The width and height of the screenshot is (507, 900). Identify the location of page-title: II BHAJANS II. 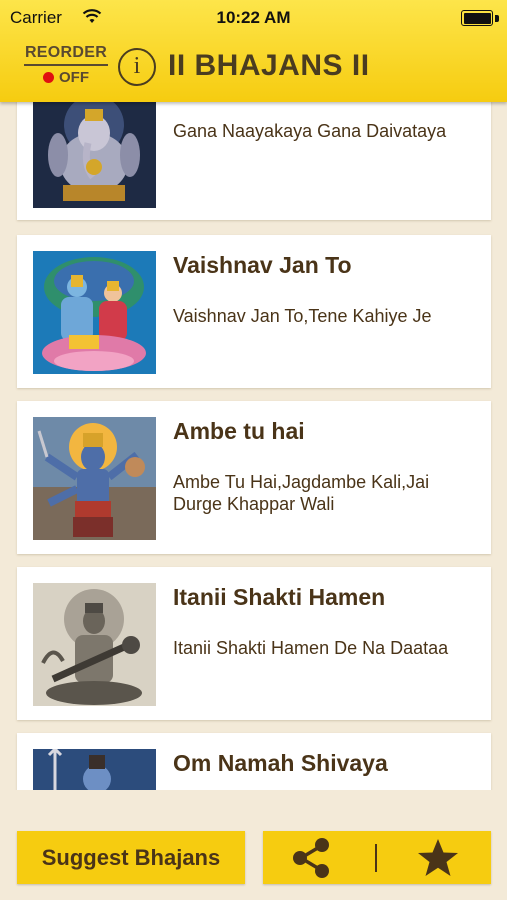
(269, 65).